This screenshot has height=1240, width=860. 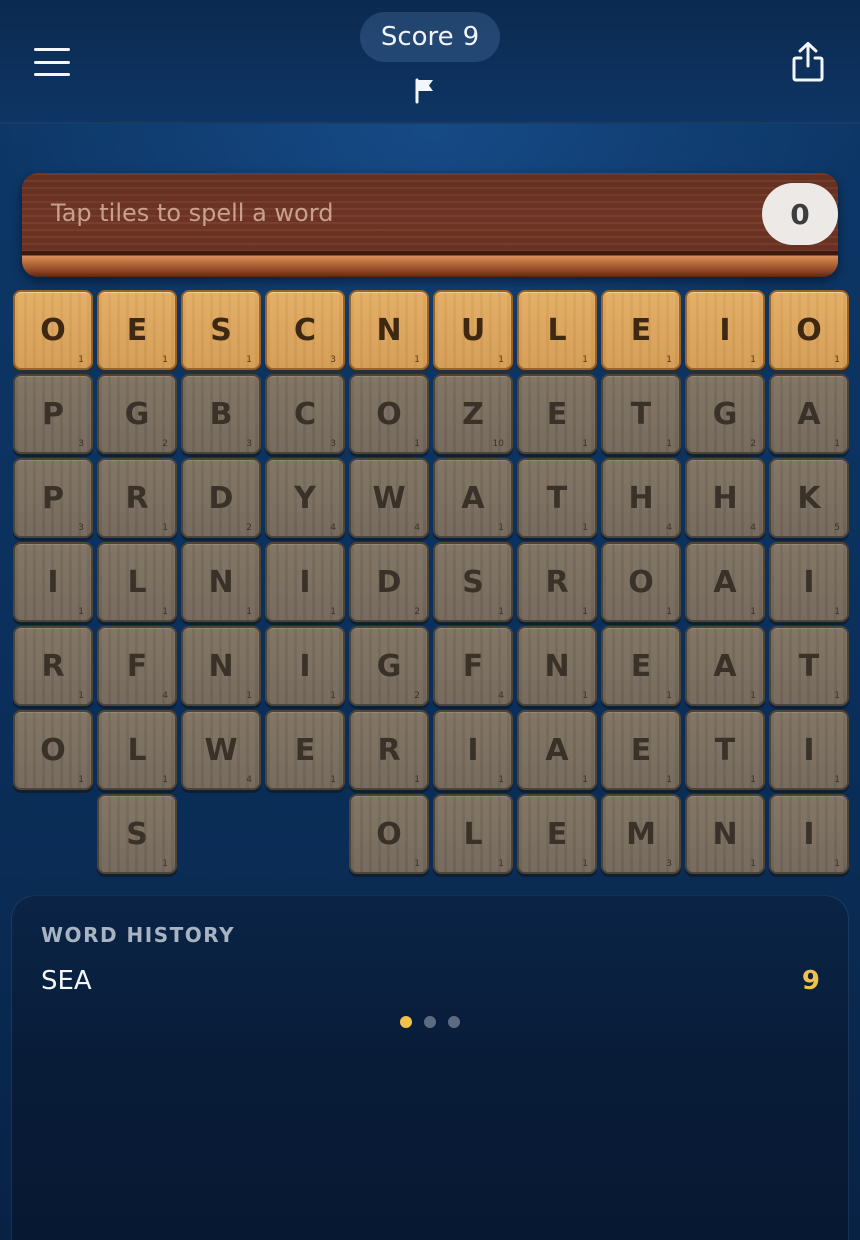 What do you see at coordinates (810, 981) in the screenshot?
I see `history-entry-points: 9` at bounding box center [810, 981].